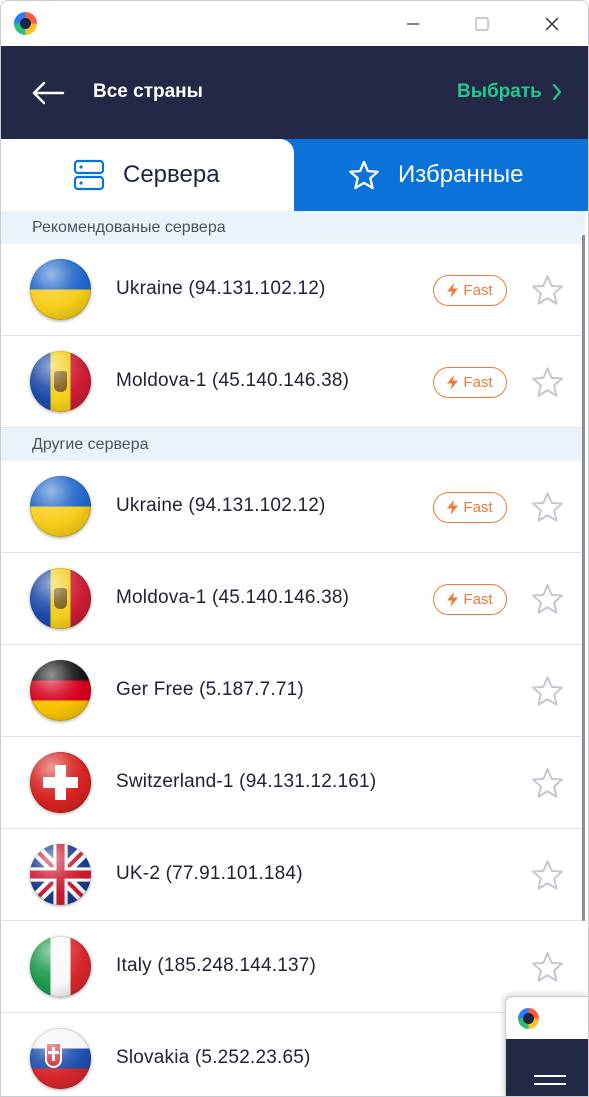 The height and width of the screenshot is (1097, 589). Describe the element at coordinates (246, 781) in the screenshot. I see `server-name: Switzerland-1 (94.131.12.161)` at that location.